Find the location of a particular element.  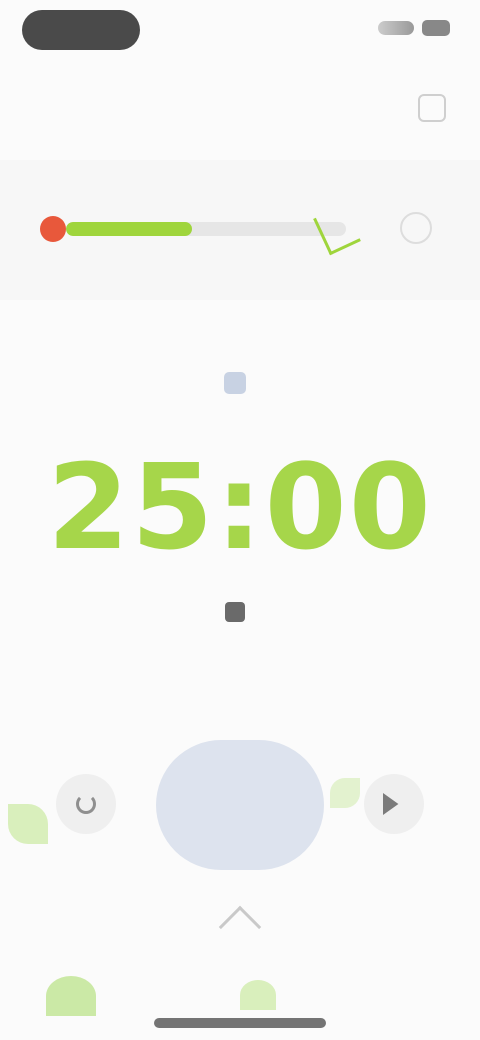

reset-button is located at coordinates (86, 804).